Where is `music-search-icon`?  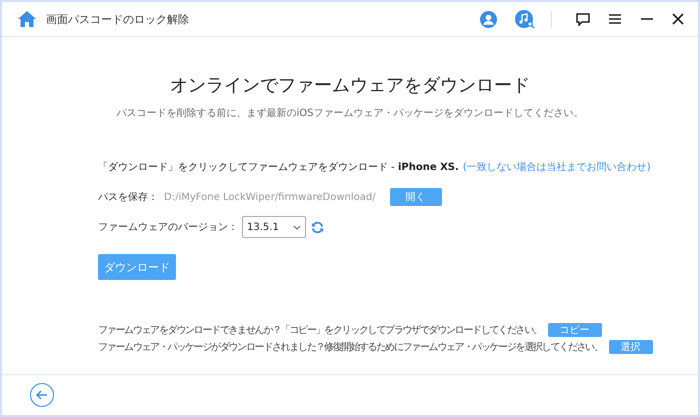 music-search-icon is located at coordinates (525, 19).